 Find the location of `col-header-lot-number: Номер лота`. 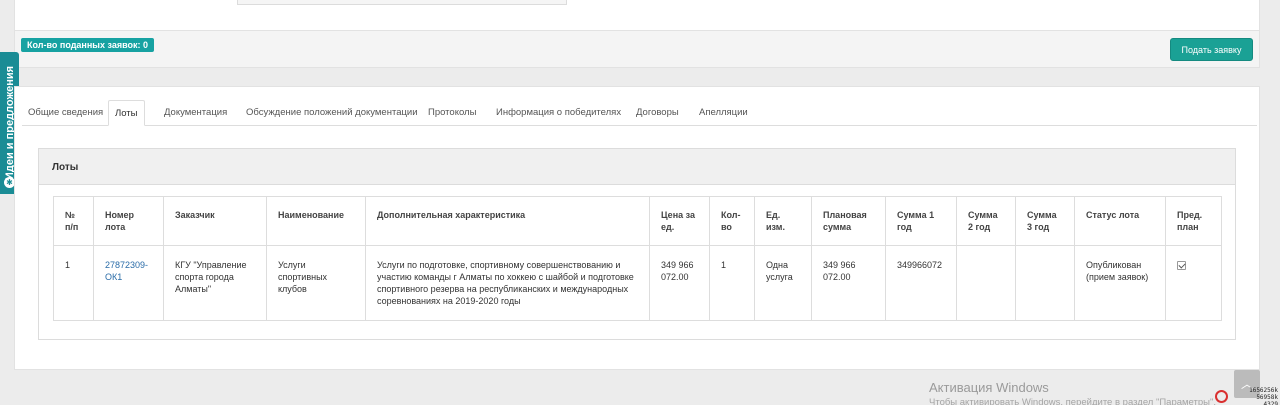

col-header-lot-number: Номер лота is located at coordinates (128, 221).